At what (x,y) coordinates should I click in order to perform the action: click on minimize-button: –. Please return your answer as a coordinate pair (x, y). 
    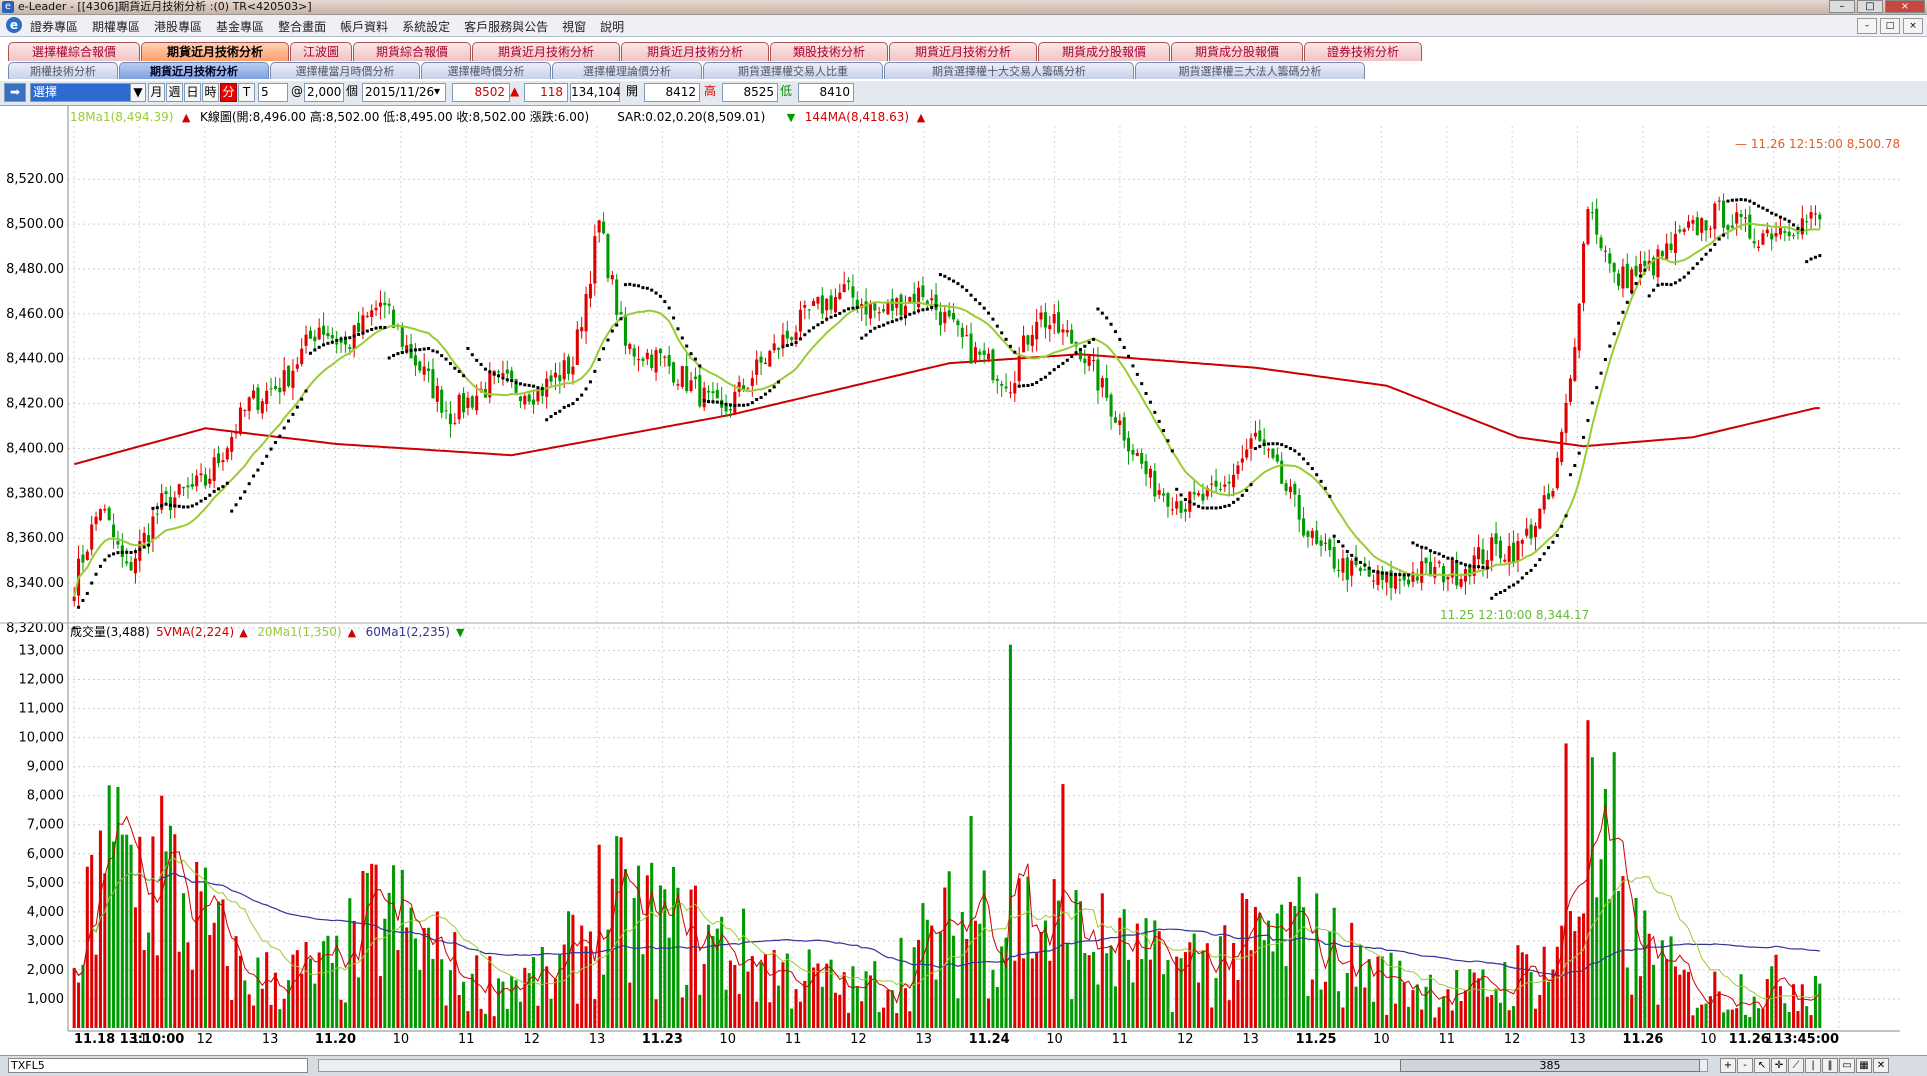
    Looking at the image, I should click on (1842, 6).